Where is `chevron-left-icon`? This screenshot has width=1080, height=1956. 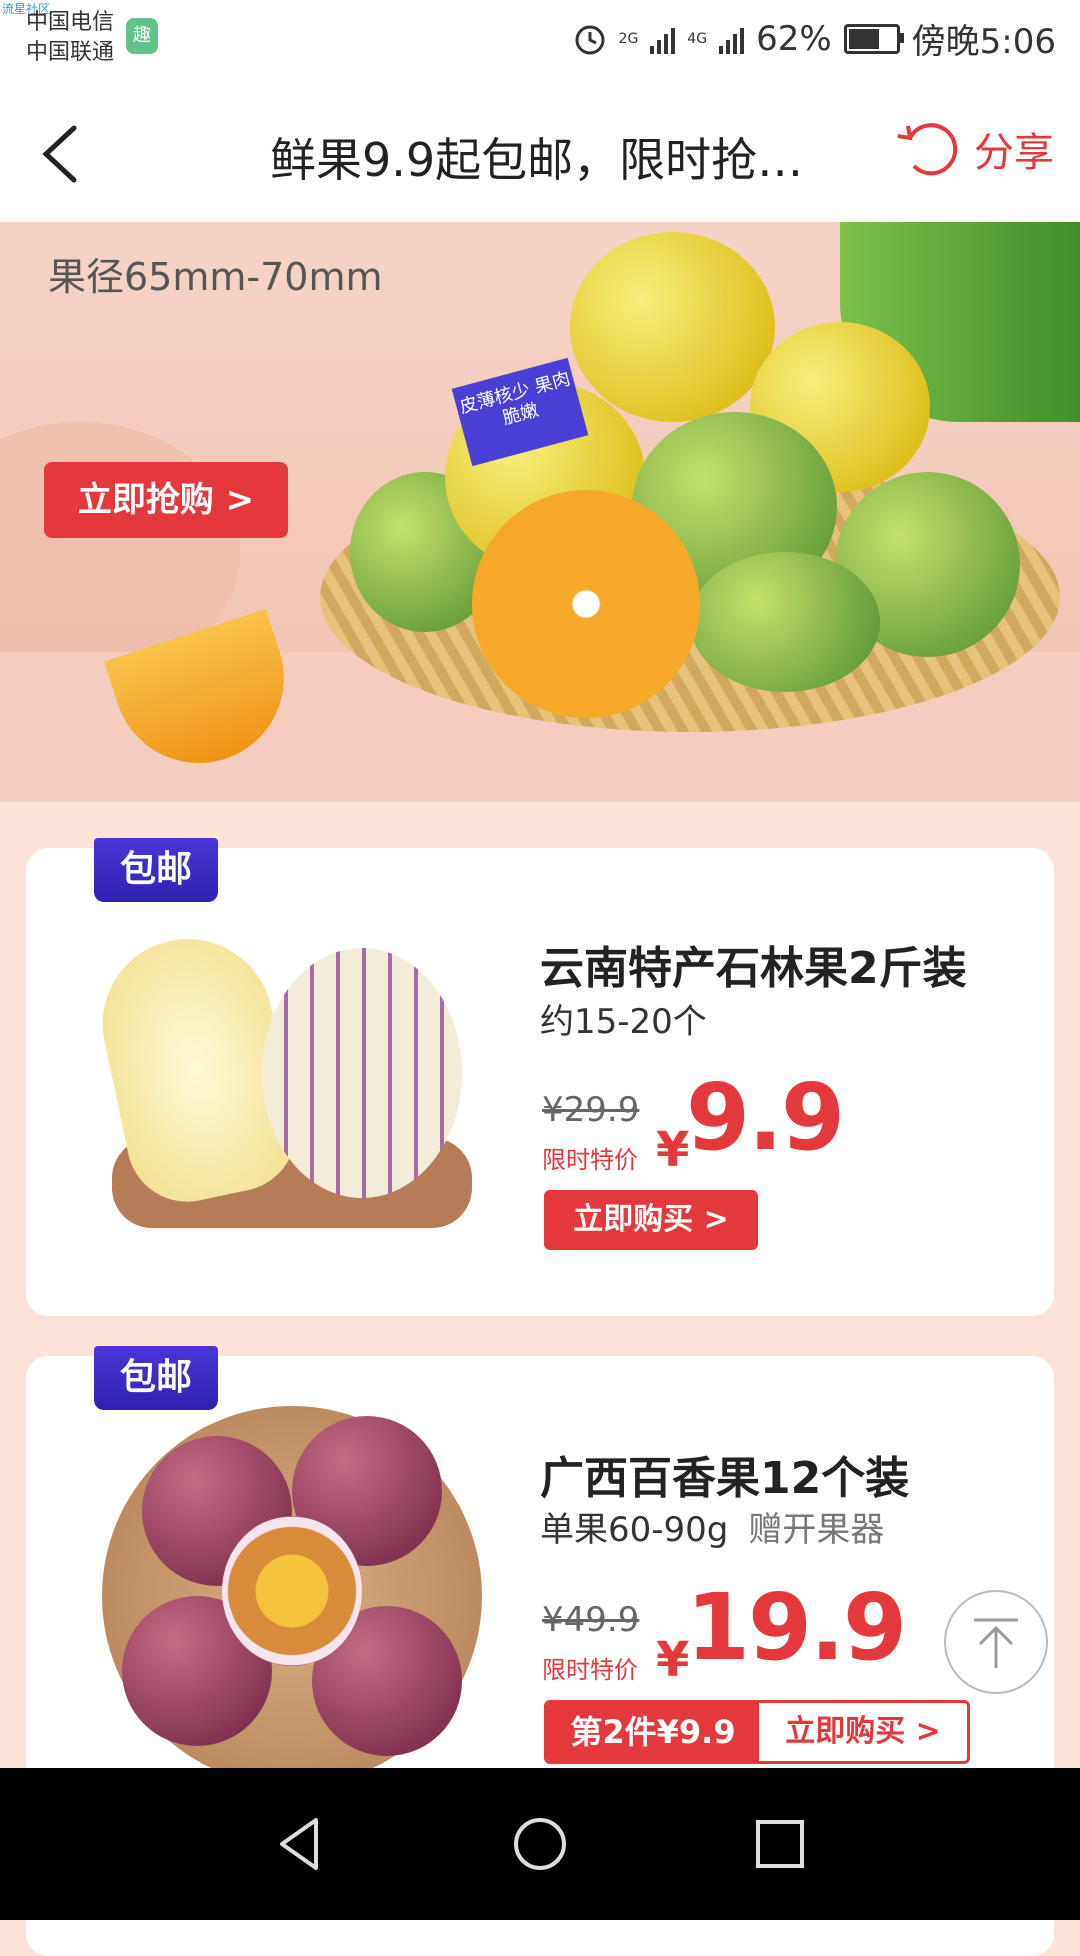
chevron-left-icon is located at coordinates (59, 154).